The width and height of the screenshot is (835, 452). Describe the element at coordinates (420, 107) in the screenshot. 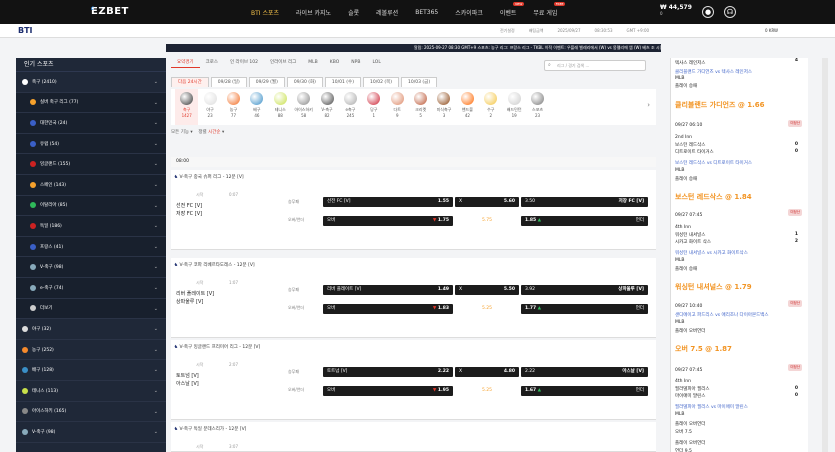

I see `sport-item: 크리켓 5` at that location.